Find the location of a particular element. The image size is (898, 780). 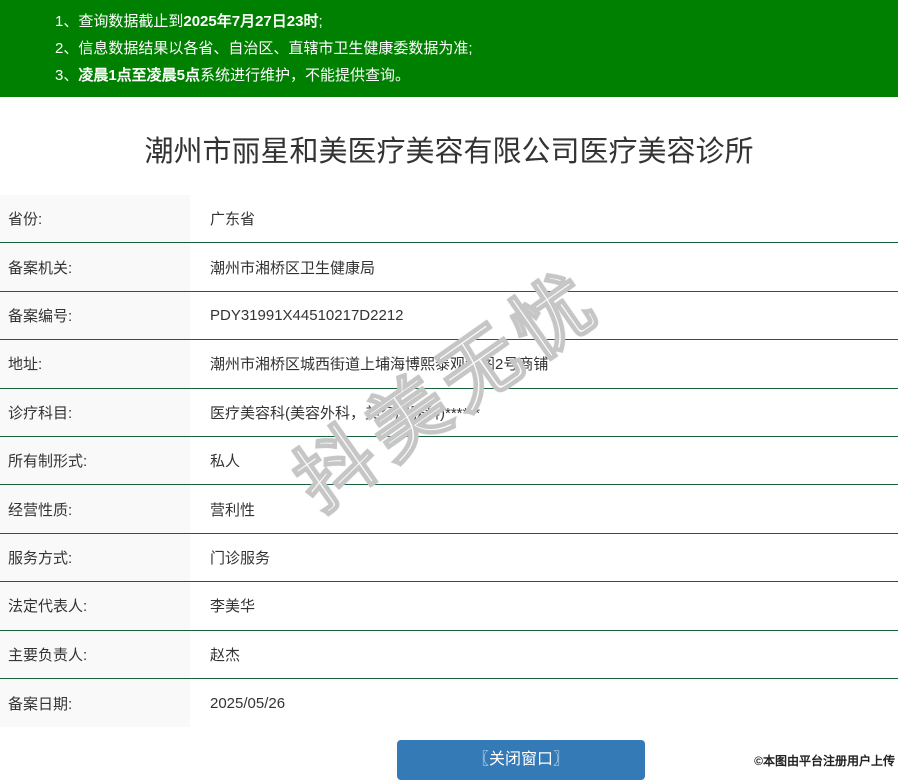

field-label: 省份: is located at coordinates (95, 219).